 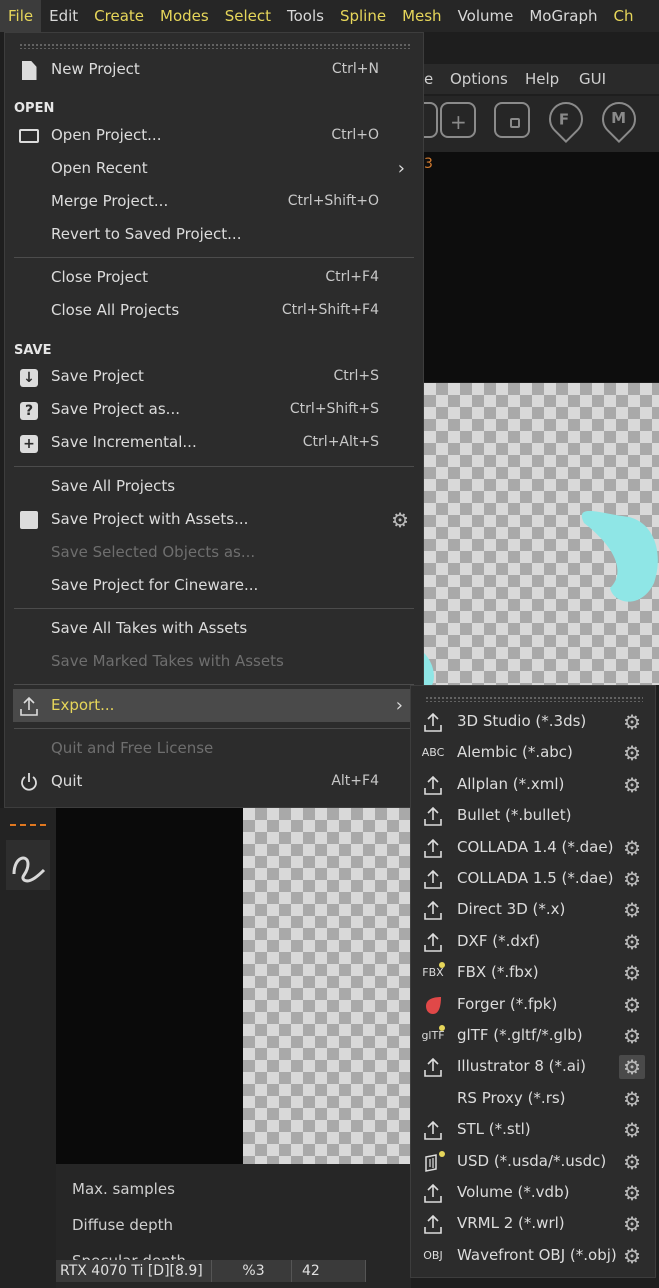 I want to click on render-canvas-shapes, so click(x=541, y=597).